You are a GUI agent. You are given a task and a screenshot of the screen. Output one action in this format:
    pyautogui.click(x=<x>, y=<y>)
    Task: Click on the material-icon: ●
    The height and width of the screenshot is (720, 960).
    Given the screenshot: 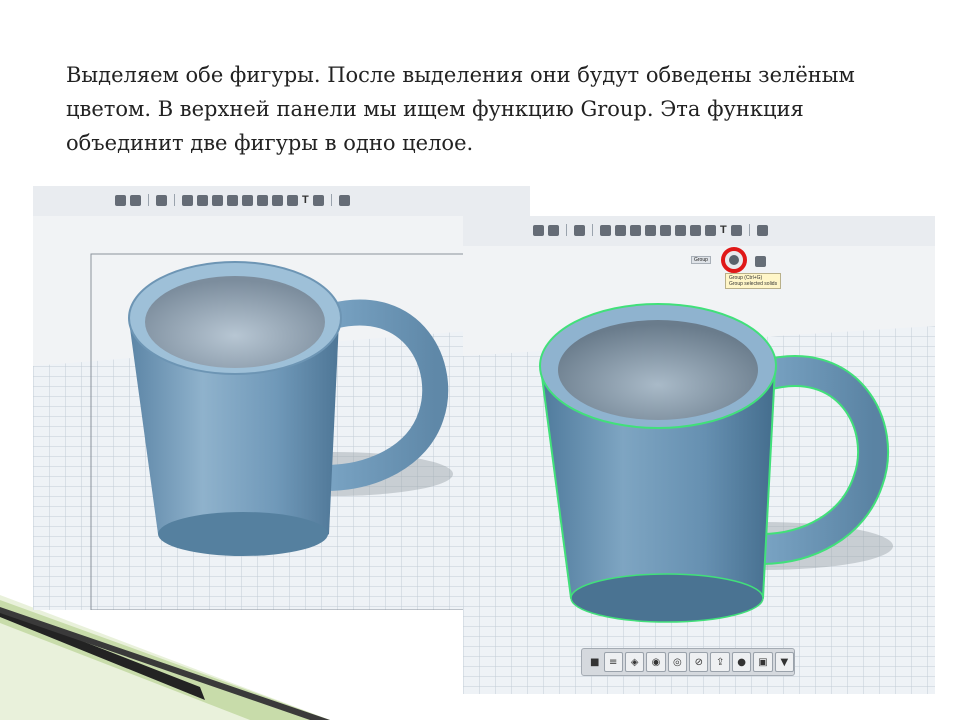 What is the action you would take?
    pyautogui.click(x=741, y=662)
    